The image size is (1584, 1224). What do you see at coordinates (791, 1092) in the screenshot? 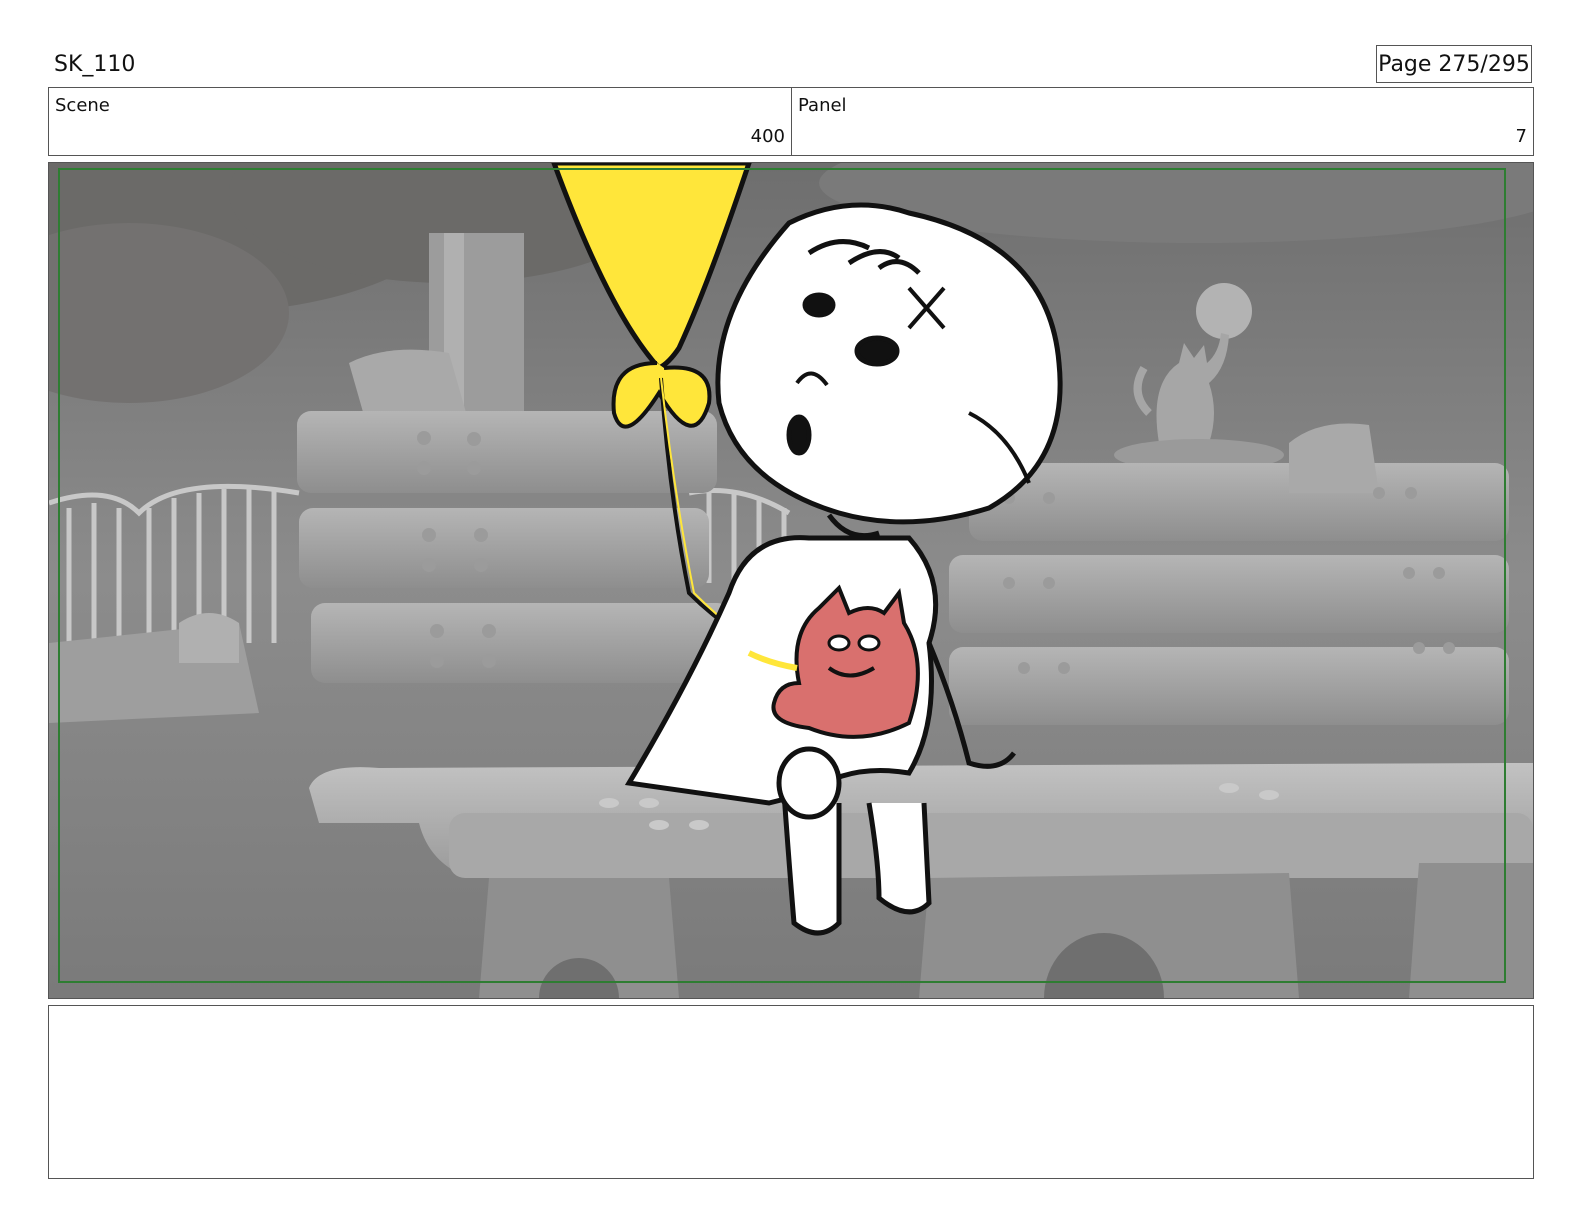
I see `panel-notes-box` at bounding box center [791, 1092].